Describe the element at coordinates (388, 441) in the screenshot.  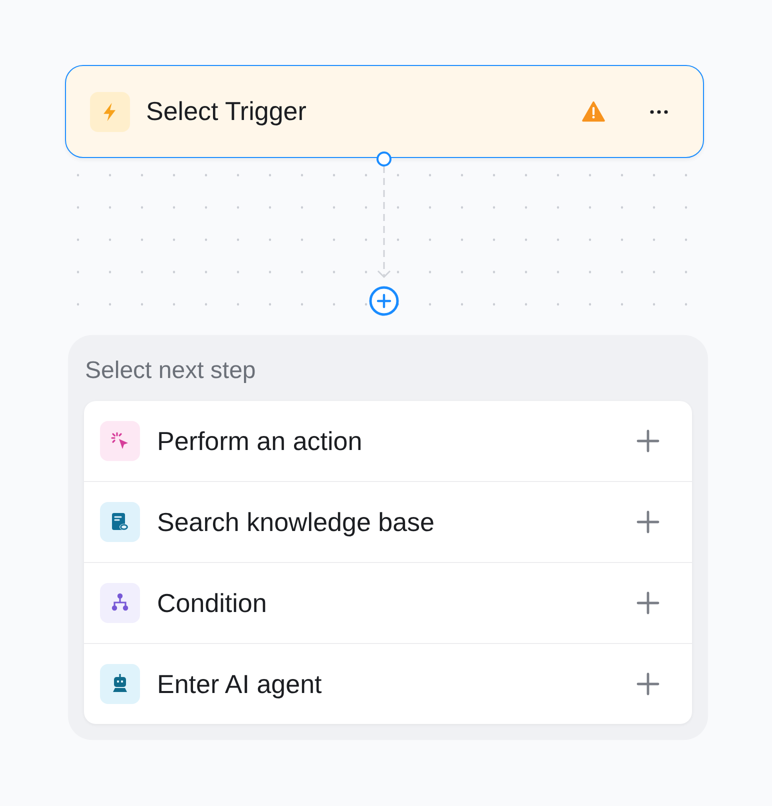
I see `step-option: Perform an action` at that location.